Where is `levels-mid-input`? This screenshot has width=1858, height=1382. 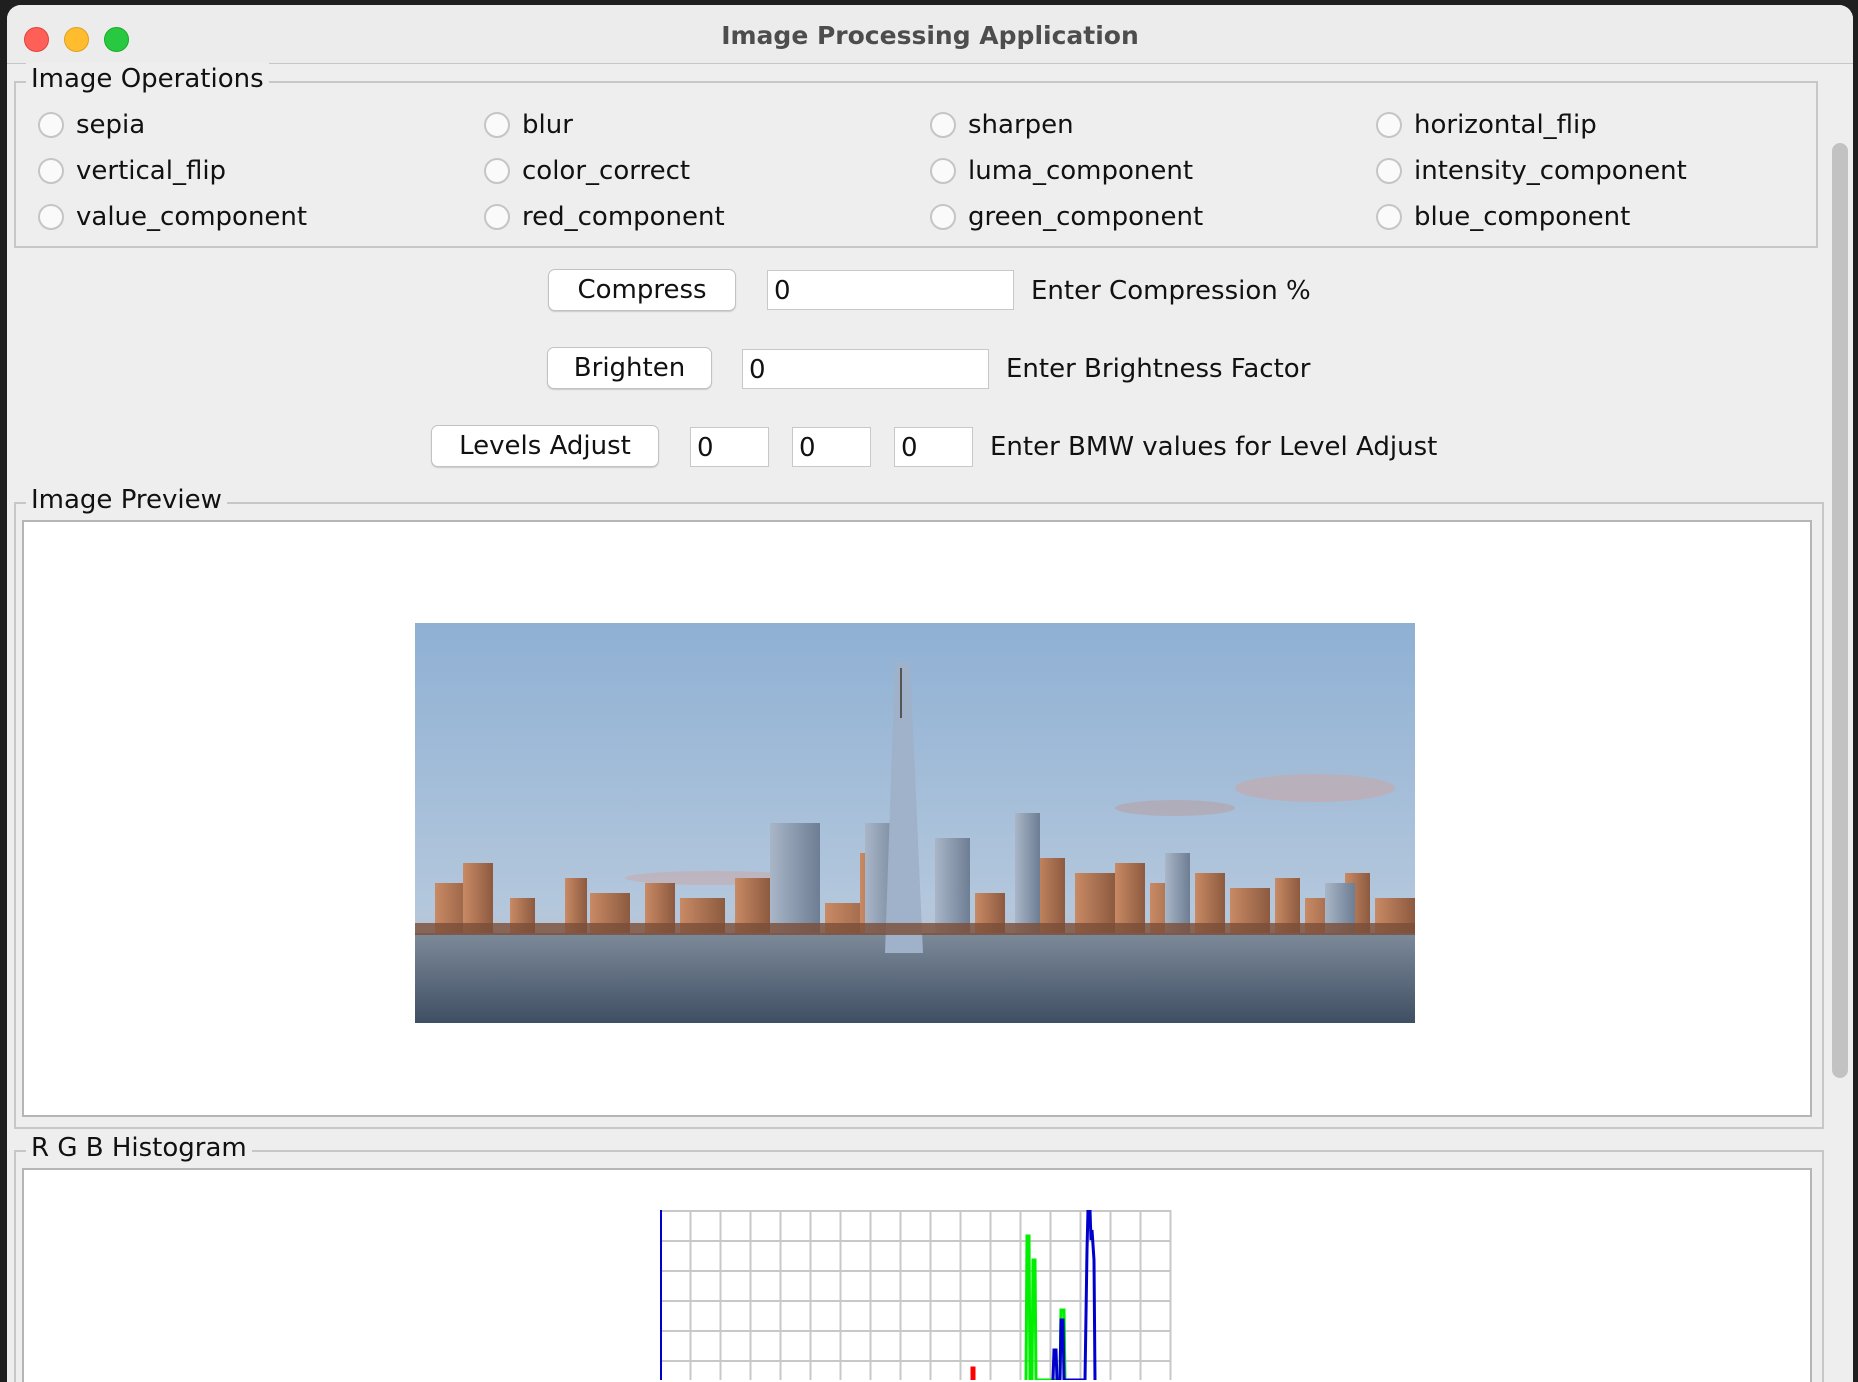
levels-mid-input is located at coordinates (831, 447).